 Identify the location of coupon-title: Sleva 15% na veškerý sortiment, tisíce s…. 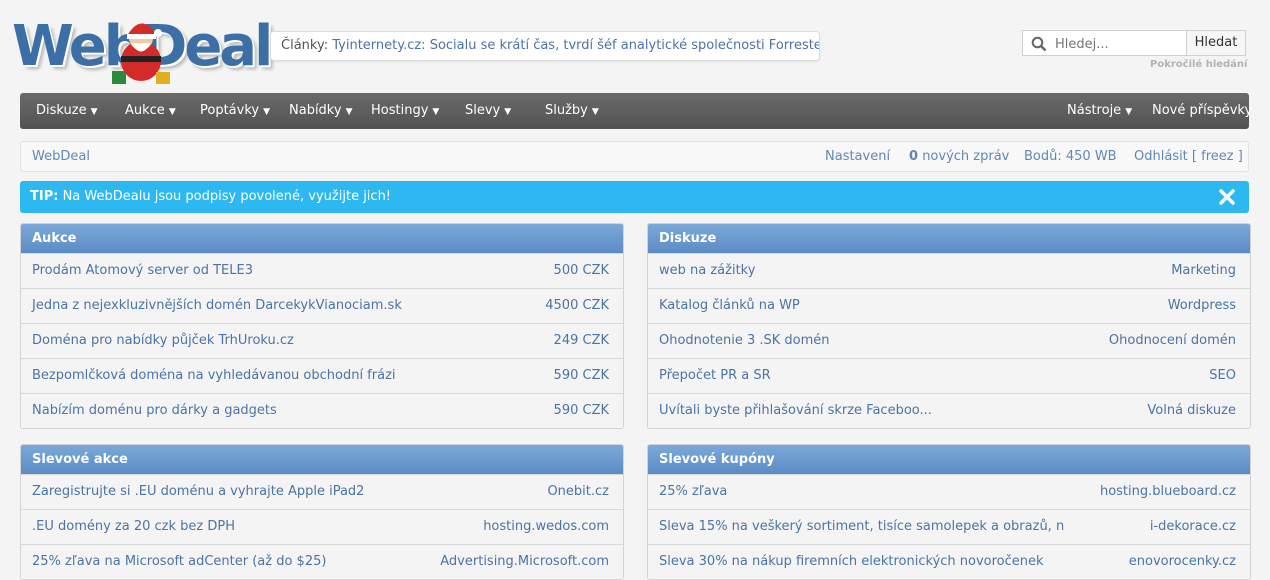
(861, 526).